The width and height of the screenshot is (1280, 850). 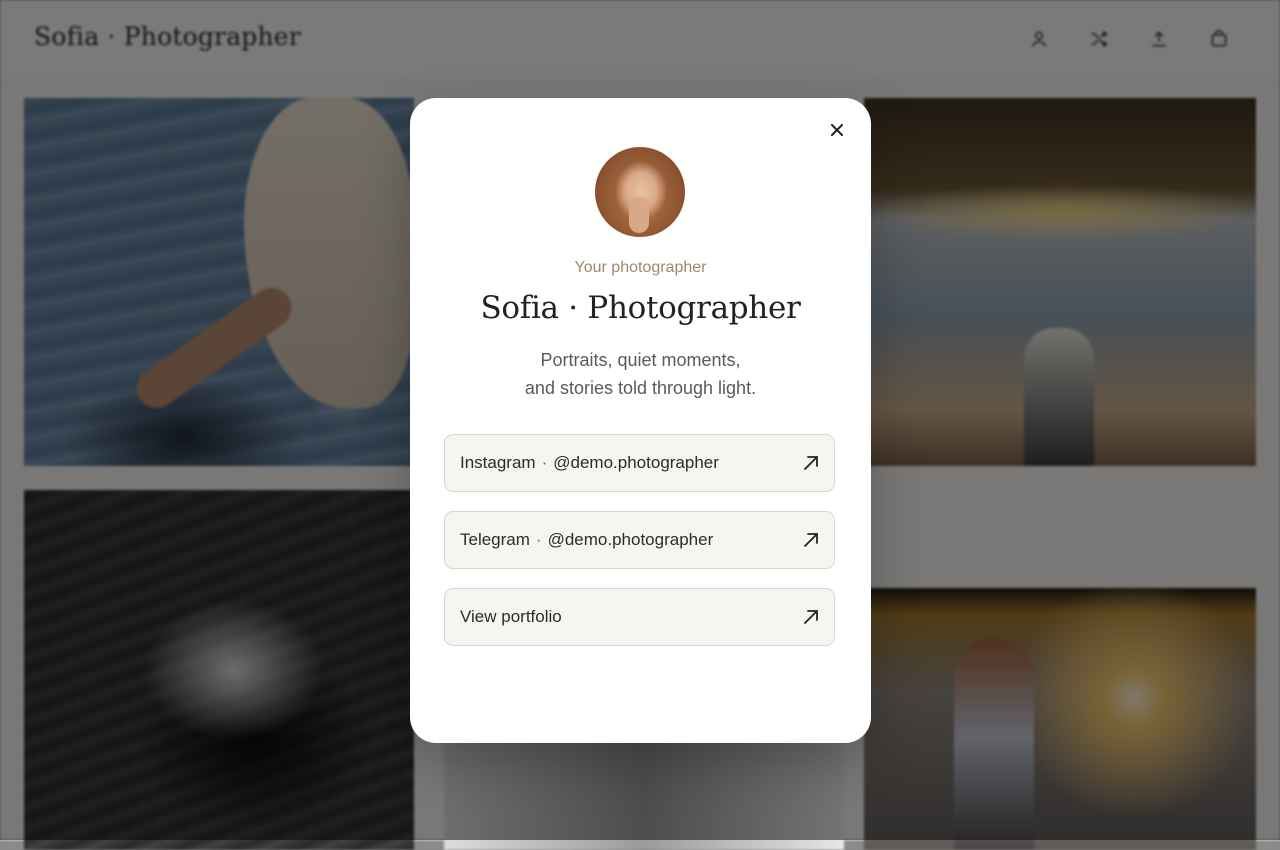 I want to click on close-button, so click(x=837, y=130).